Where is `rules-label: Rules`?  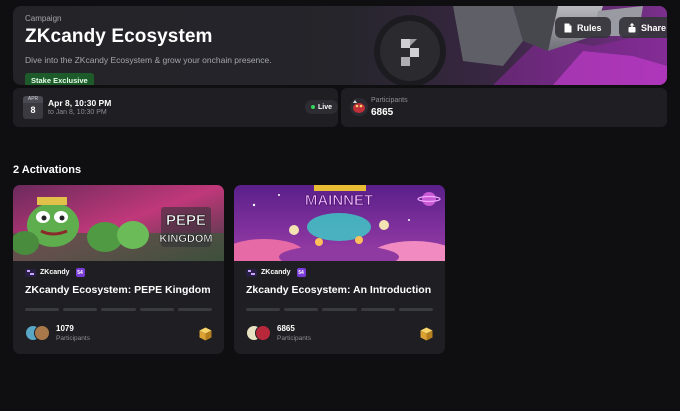 rules-label: Rules is located at coordinates (589, 27).